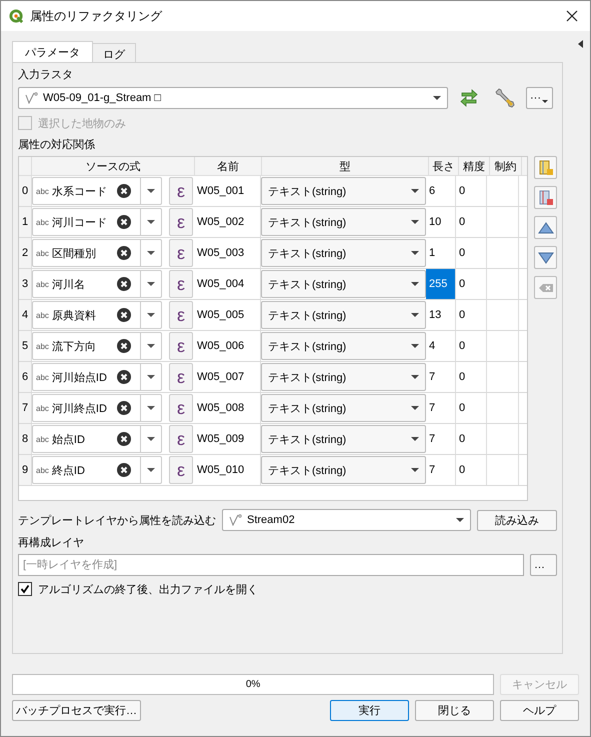  I want to click on move-down-button, so click(545, 257).